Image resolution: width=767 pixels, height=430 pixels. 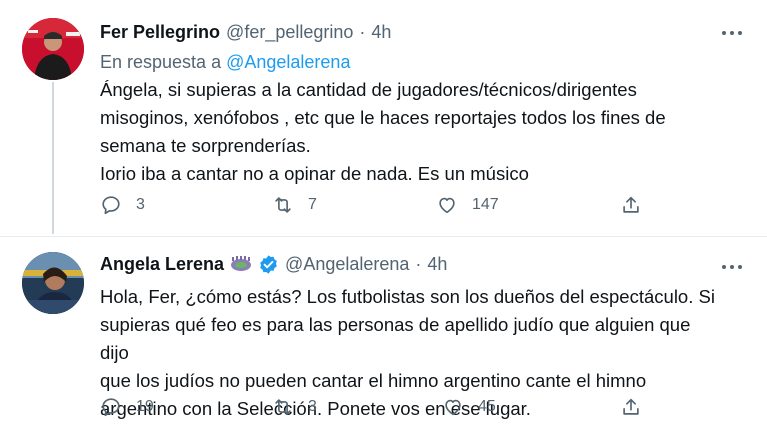 I want to click on thread-line, so click(x=53, y=158).